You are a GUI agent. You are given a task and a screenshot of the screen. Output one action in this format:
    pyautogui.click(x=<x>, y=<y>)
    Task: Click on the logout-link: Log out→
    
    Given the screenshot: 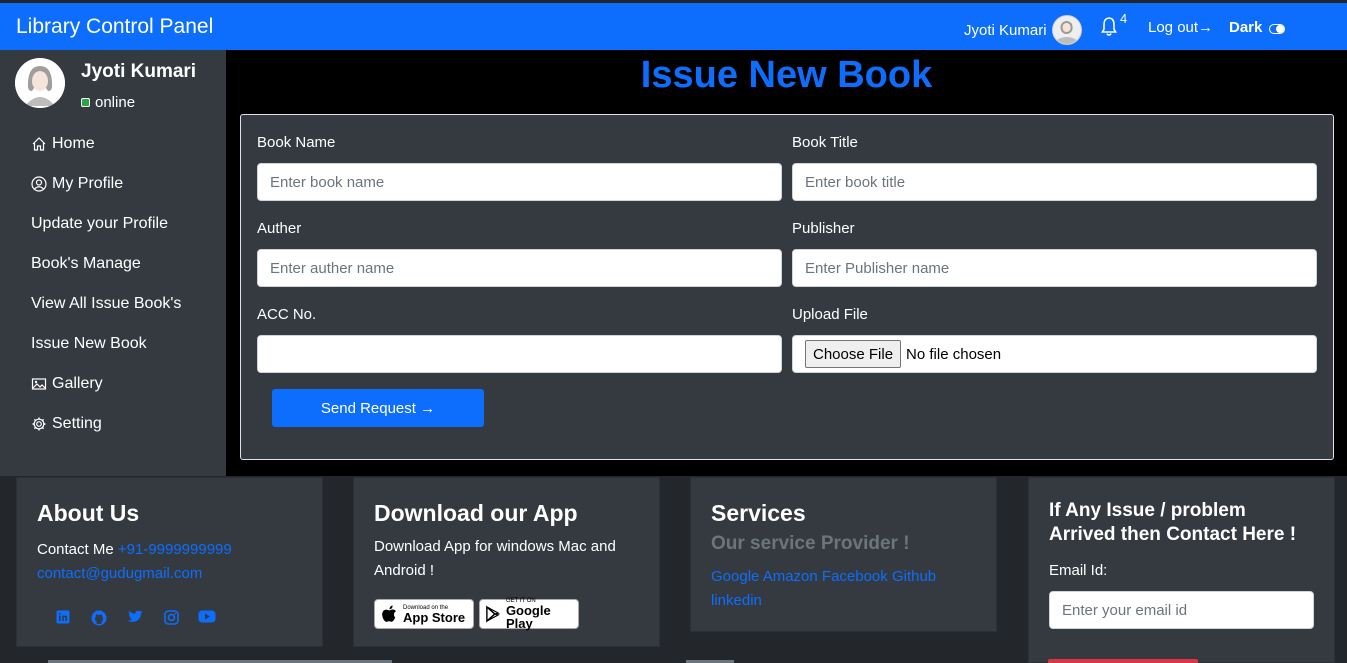 What is the action you would take?
    pyautogui.click(x=1180, y=27)
    